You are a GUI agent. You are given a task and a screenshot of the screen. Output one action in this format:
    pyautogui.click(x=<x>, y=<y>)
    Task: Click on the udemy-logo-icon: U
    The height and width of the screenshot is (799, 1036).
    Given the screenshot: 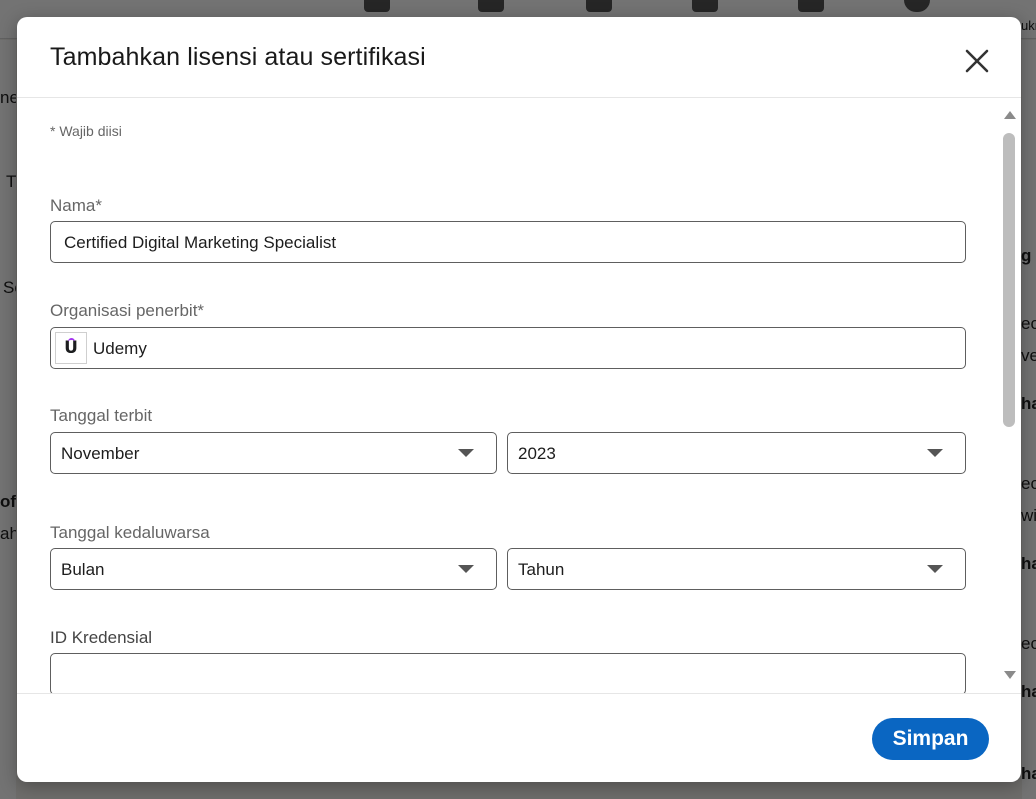 What is the action you would take?
    pyautogui.click(x=71, y=348)
    